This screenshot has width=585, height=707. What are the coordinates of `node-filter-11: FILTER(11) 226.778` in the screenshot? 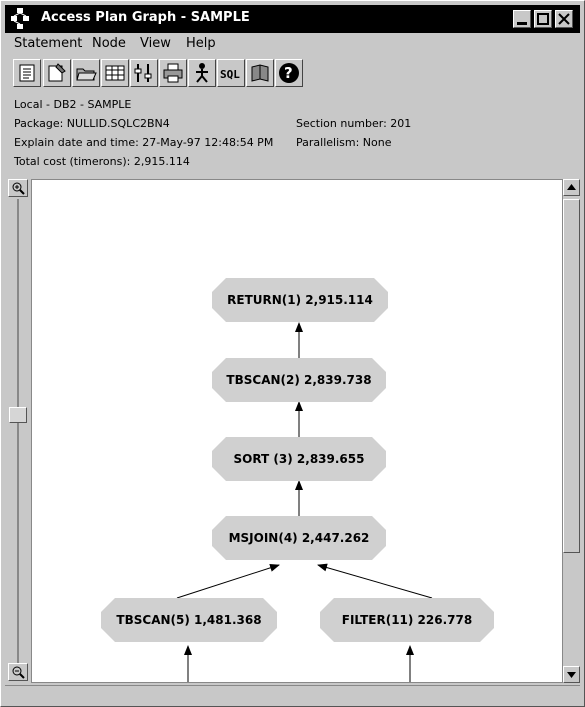 It's located at (407, 620).